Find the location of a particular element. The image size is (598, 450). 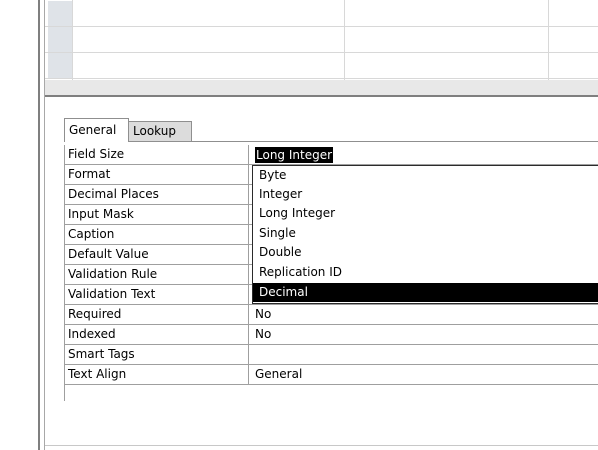

dropdown-option-integer: Integer is located at coordinates (425, 194).